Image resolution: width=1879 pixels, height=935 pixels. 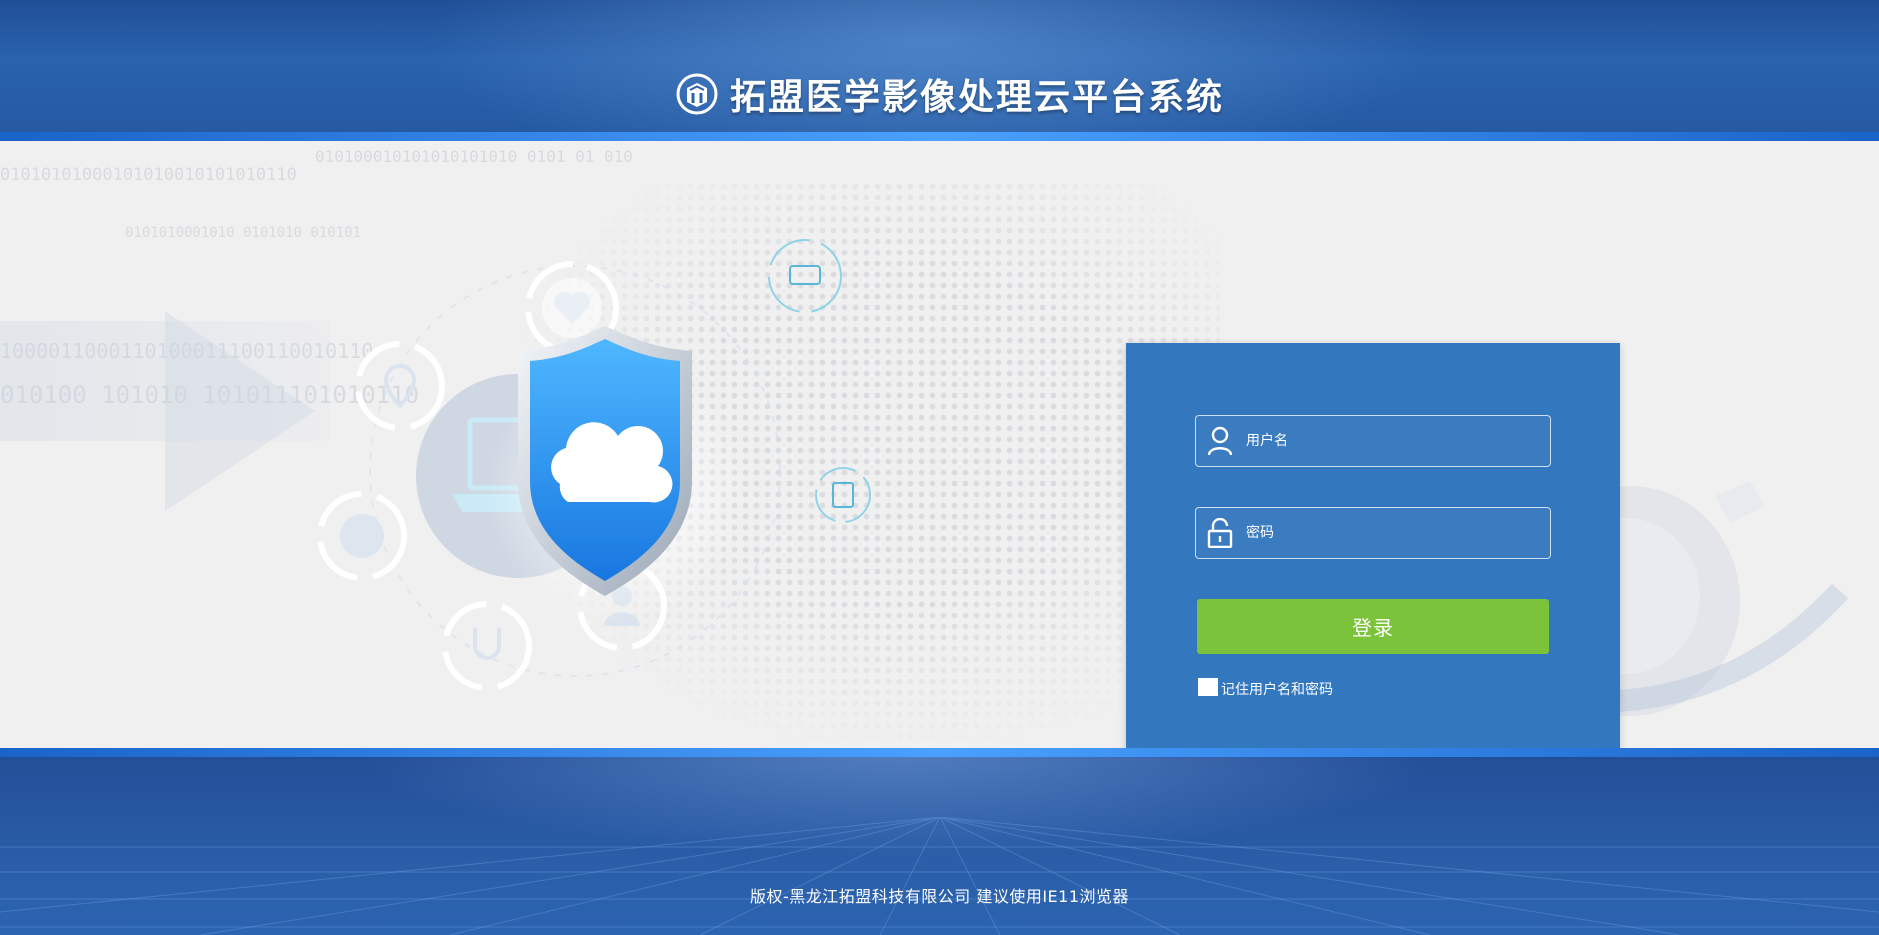 What do you see at coordinates (594, 465) in the screenshot?
I see `cloud-security-illustration` at bounding box center [594, 465].